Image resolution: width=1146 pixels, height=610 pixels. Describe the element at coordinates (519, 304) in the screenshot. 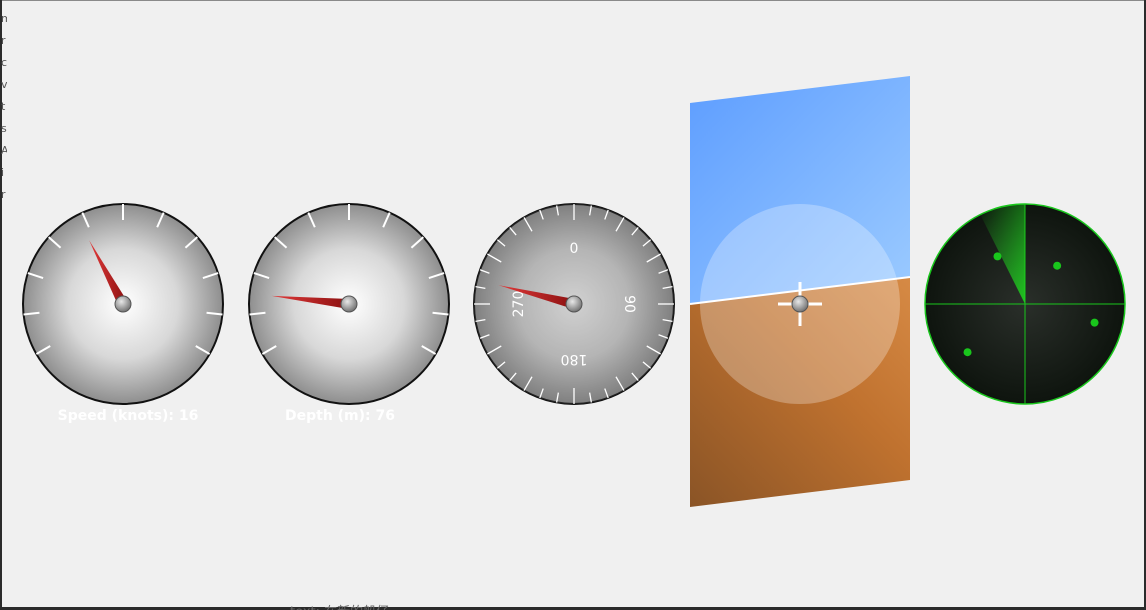

I see `heading-label: 270` at that location.